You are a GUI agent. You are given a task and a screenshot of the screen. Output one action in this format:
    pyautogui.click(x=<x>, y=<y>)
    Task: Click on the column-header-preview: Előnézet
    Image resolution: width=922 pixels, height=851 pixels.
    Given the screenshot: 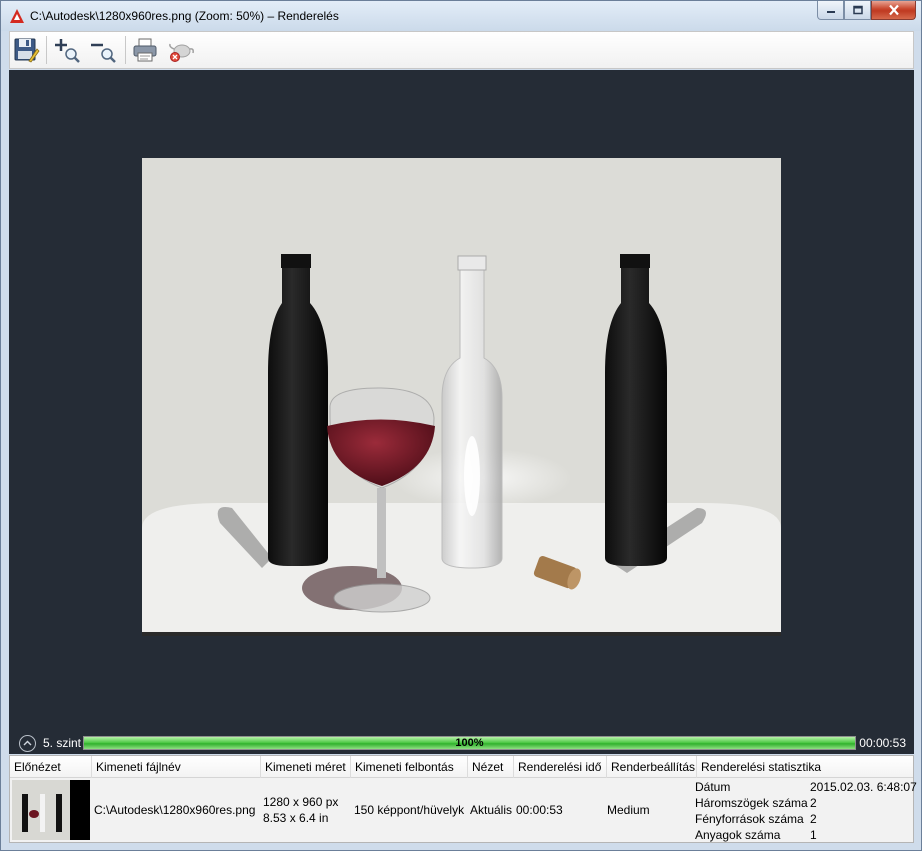 What is the action you would take?
    pyautogui.click(x=51, y=767)
    